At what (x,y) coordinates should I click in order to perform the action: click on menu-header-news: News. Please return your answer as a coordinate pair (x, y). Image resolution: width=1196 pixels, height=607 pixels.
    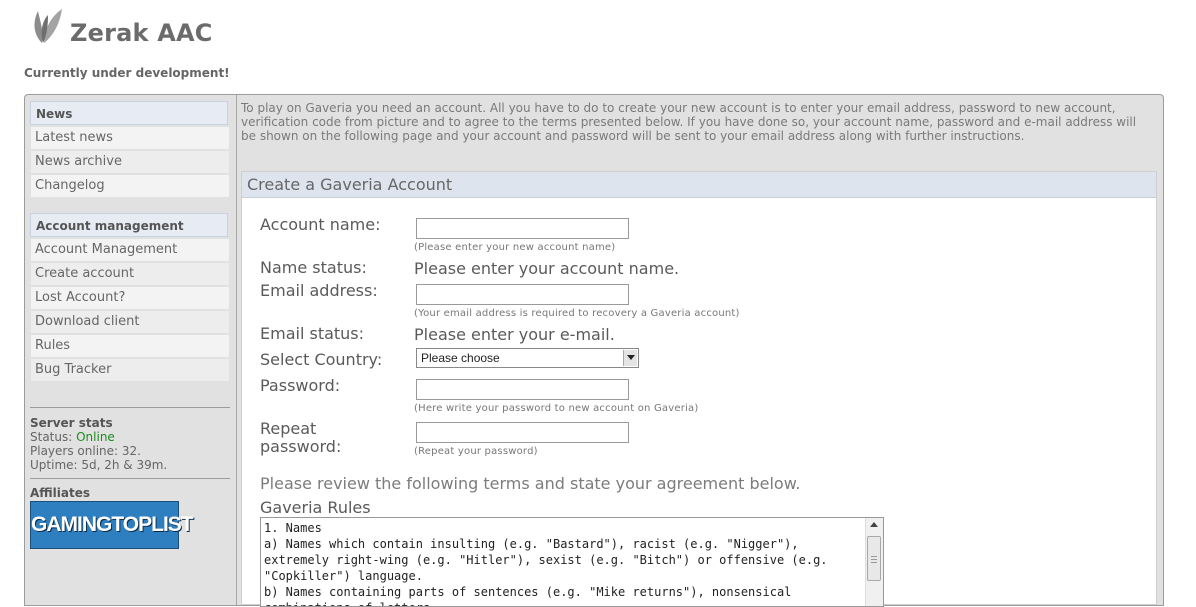
    Looking at the image, I should click on (129, 113).